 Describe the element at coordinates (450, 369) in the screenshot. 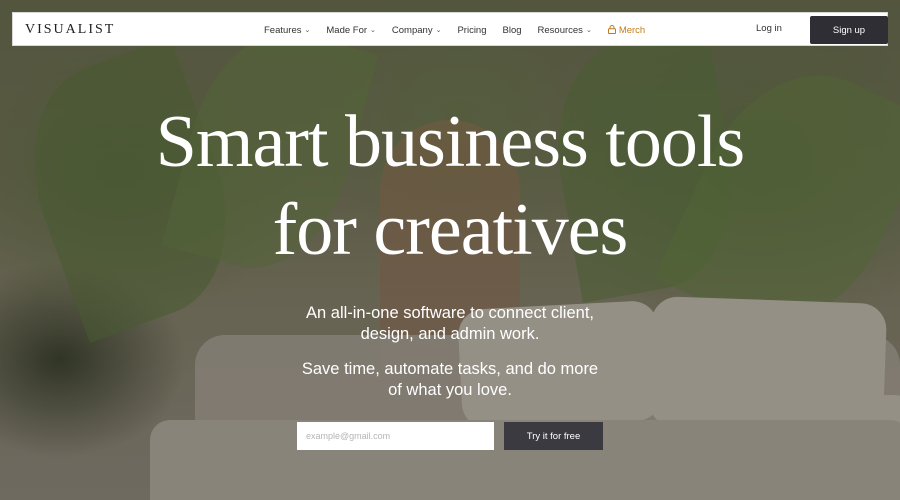

I see `subtitle-line: Save time, automate tasks, and do more` at that location.